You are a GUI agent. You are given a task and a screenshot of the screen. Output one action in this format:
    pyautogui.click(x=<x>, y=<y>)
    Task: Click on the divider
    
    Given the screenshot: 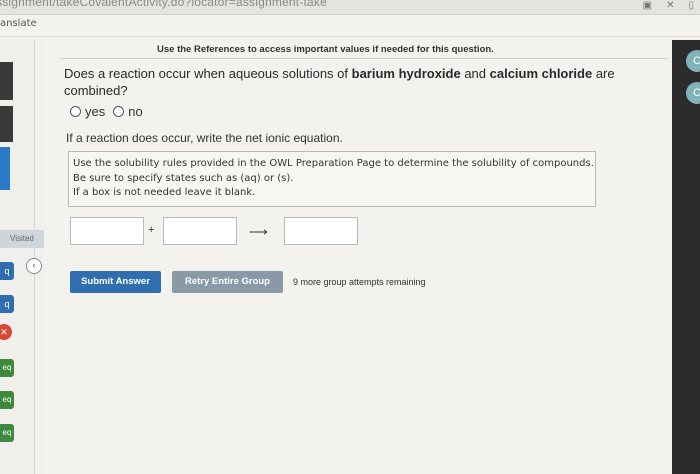 What is the action you would take?
    pyautogui.click(x=364, y=58)
    